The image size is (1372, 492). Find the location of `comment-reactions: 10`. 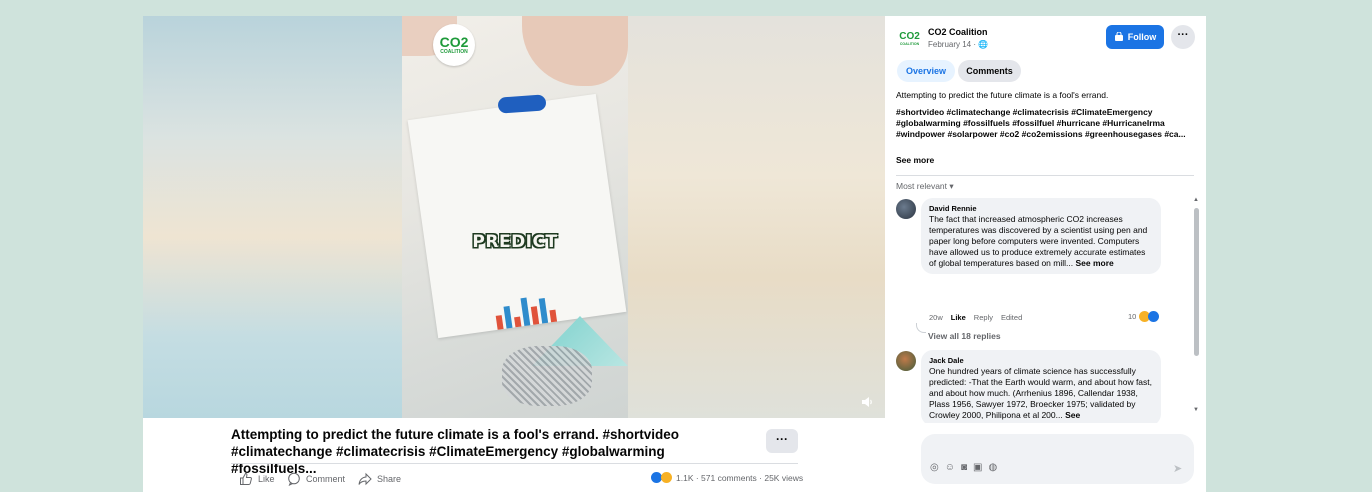

comment-reactions: 10 is located at coordinates (1144, 316).